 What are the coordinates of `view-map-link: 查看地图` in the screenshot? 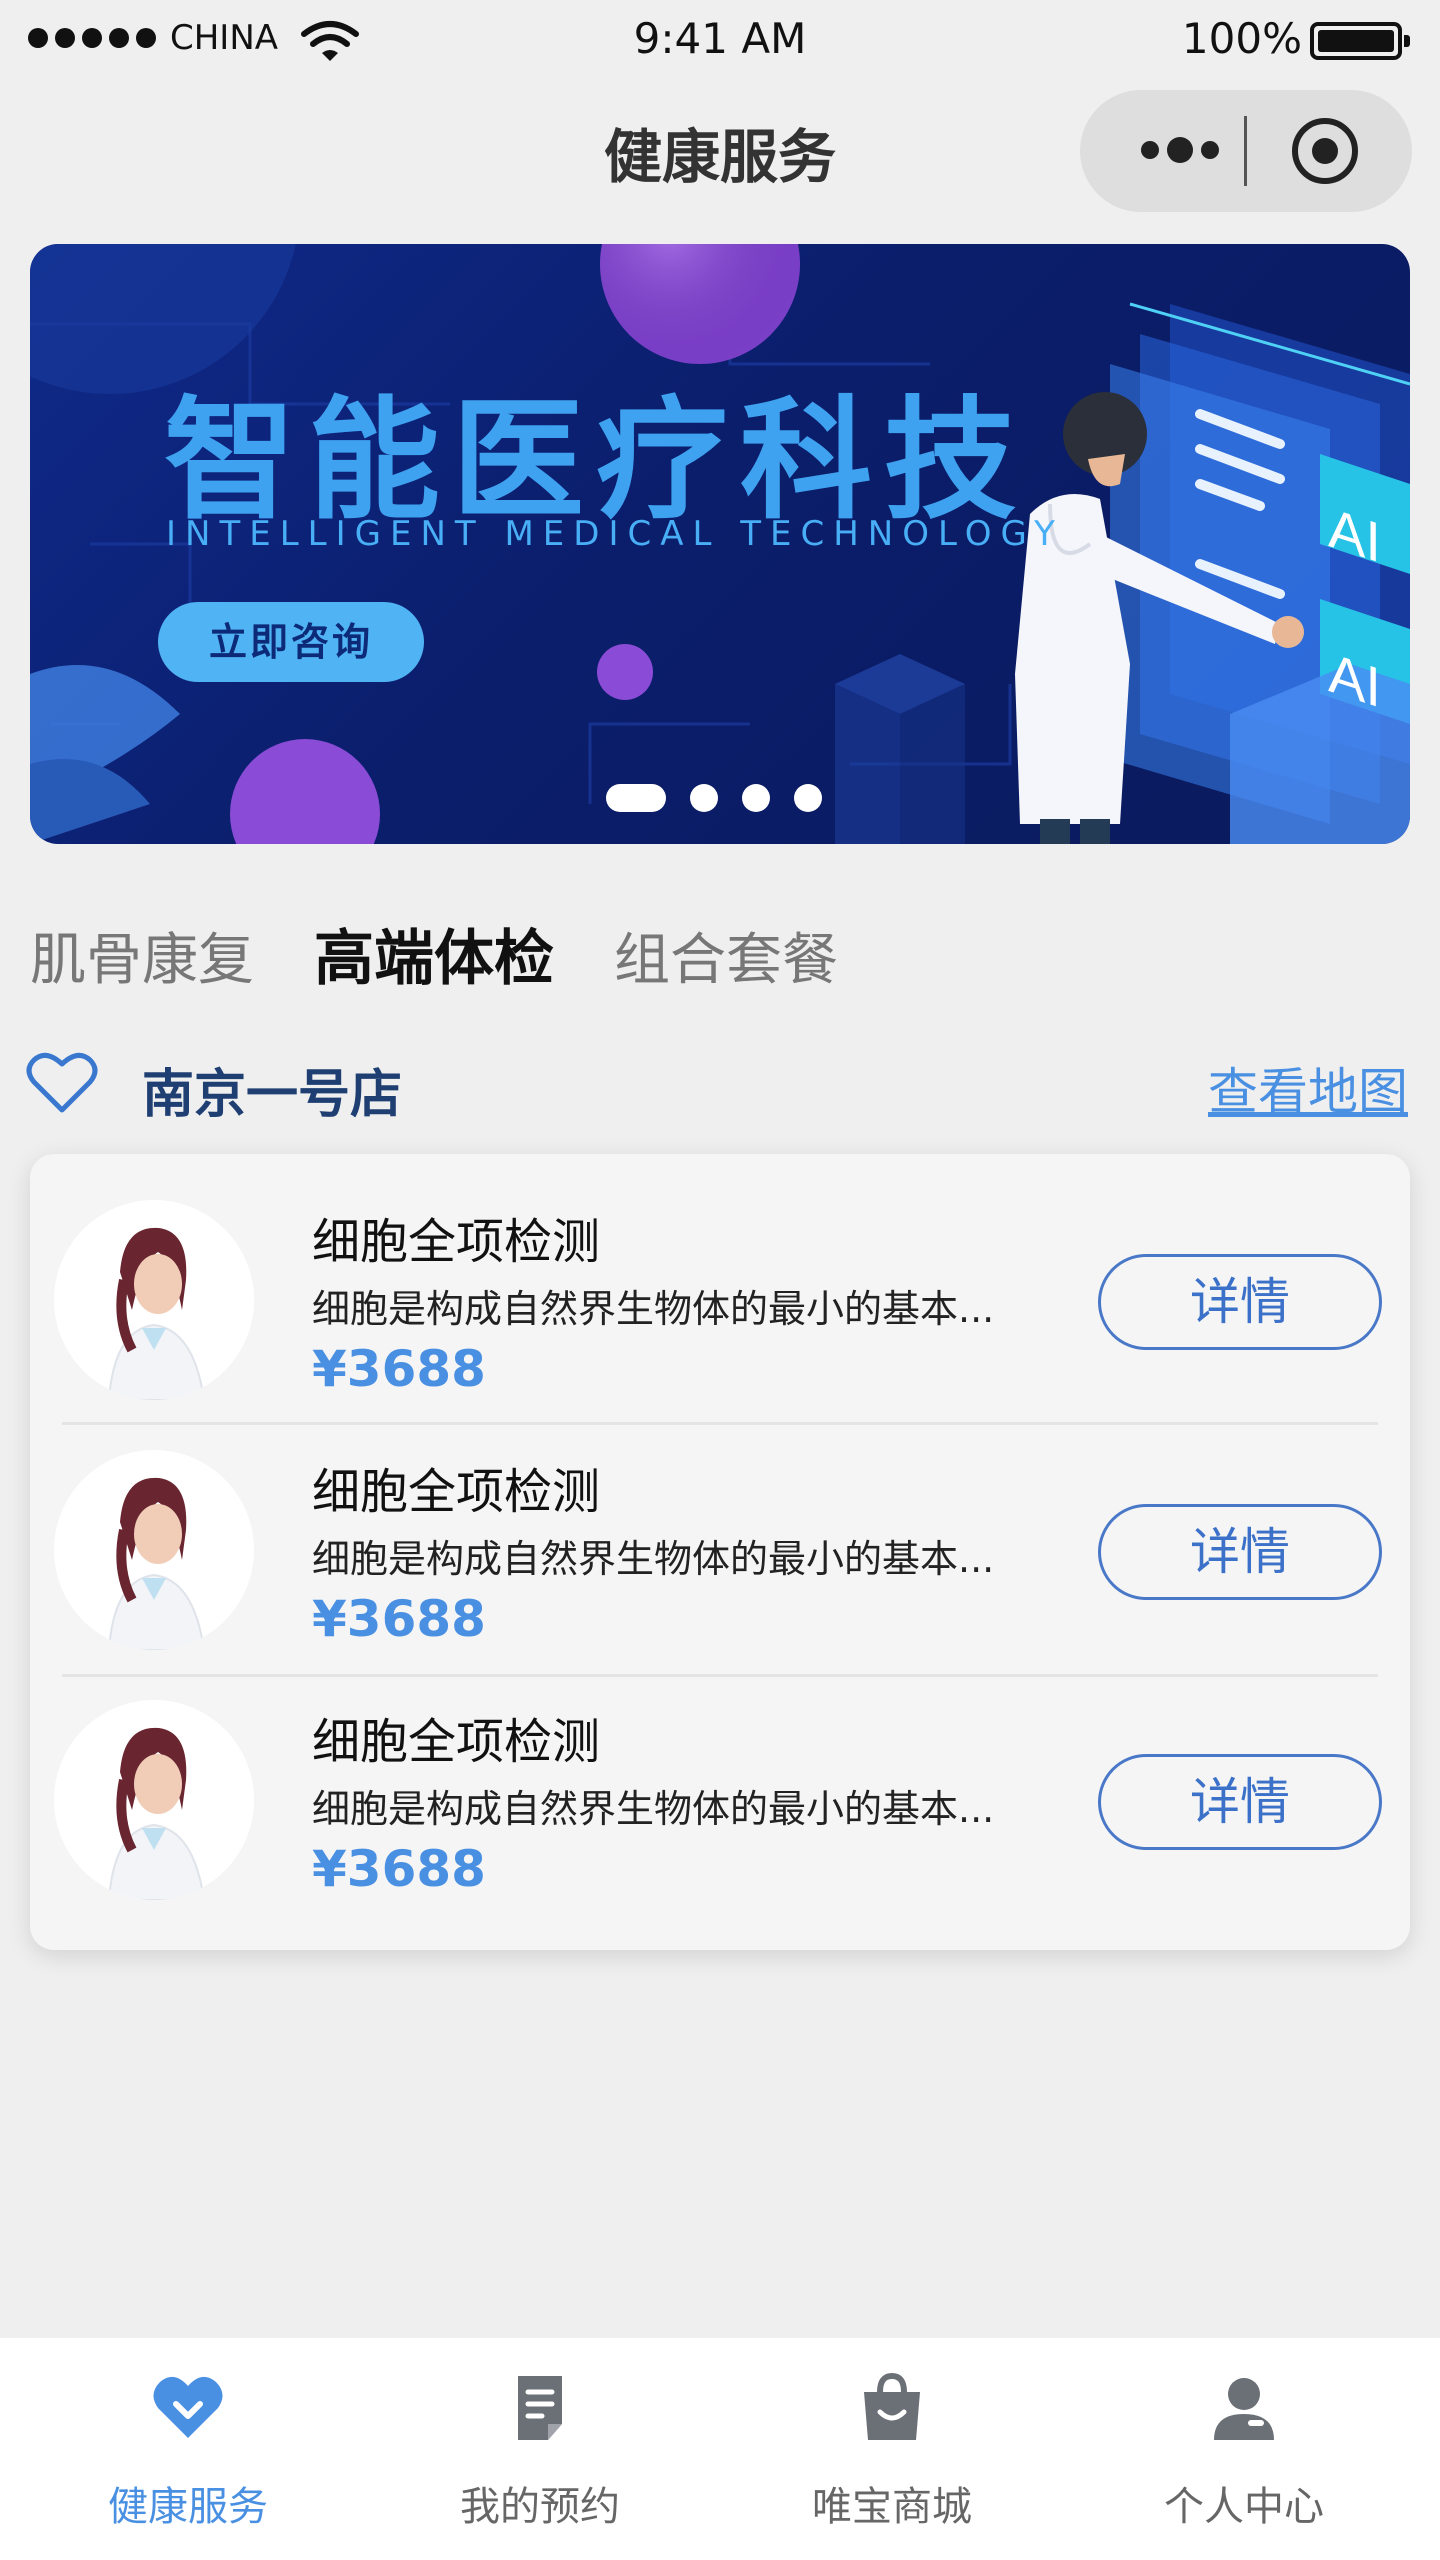 It's located at (1308, 1088).